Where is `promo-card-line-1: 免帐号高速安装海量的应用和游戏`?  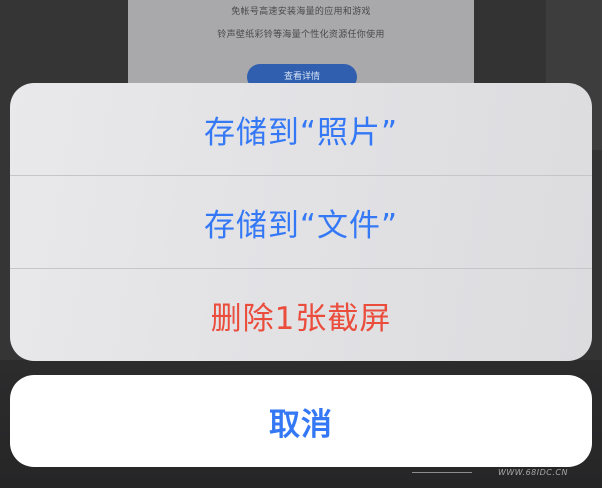 promo-card-line-1: 免帐号高速安装海量的应用和游戏 is located at coordinates (301, 12).